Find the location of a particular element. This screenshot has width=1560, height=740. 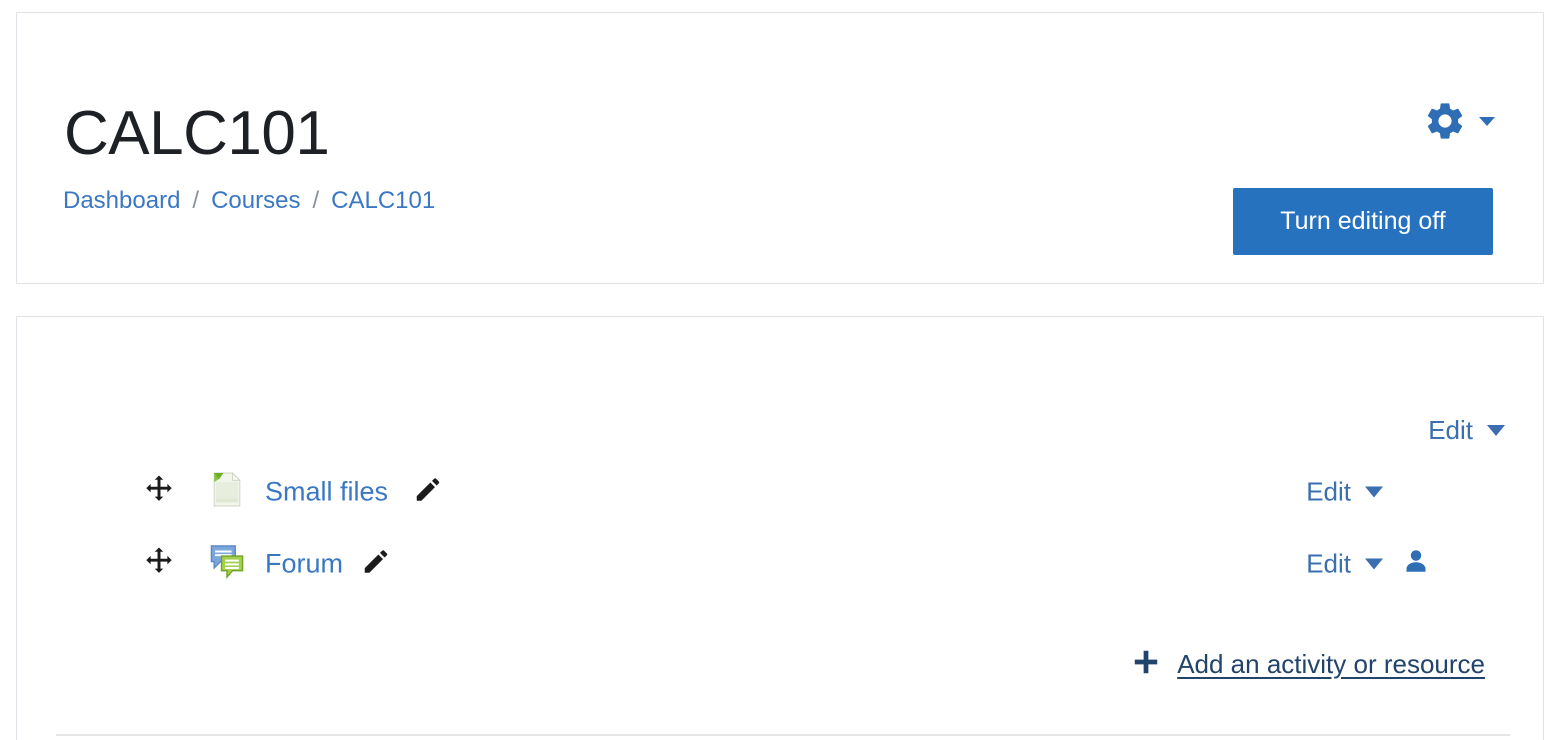

activity-edit-menu-forum: Edit is located at coordinates (1344, 564).